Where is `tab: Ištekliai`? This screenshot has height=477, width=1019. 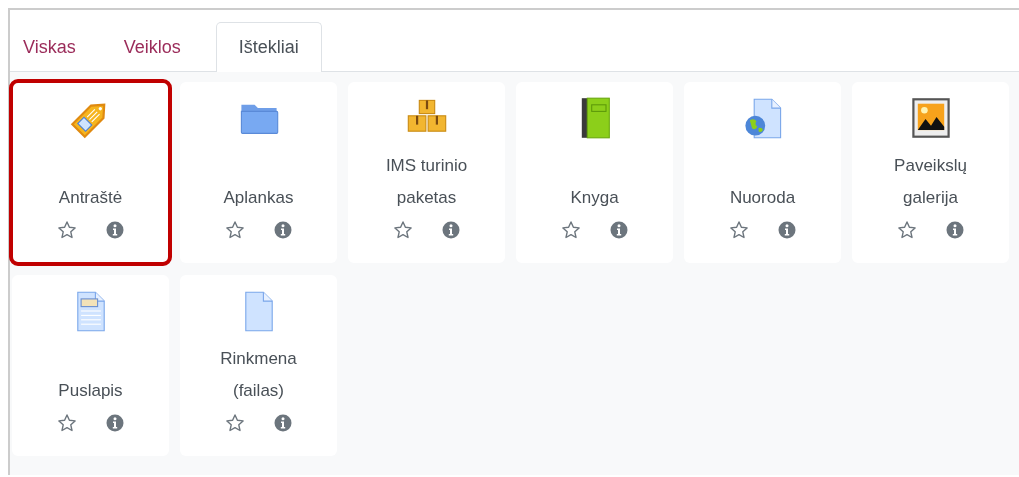 tab: Ištekliai is located at coordinates (268, 47).